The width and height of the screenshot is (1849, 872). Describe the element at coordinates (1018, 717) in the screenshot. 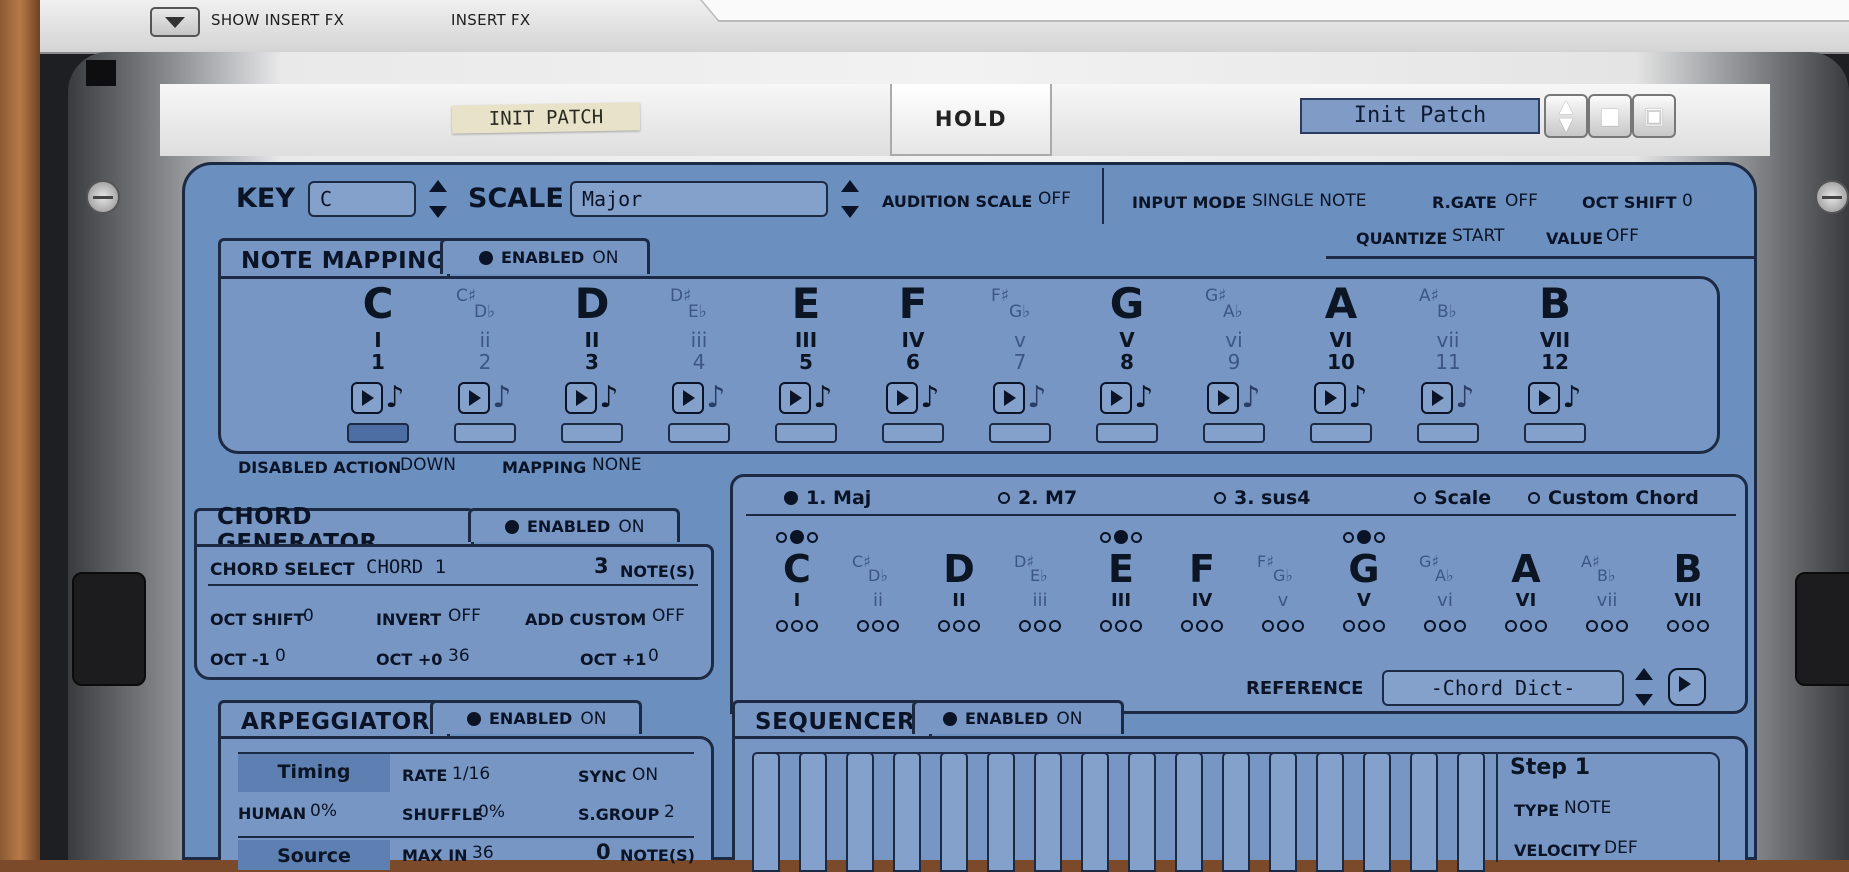

I see `sequencer-enabled: ENABLED ON` at that location.